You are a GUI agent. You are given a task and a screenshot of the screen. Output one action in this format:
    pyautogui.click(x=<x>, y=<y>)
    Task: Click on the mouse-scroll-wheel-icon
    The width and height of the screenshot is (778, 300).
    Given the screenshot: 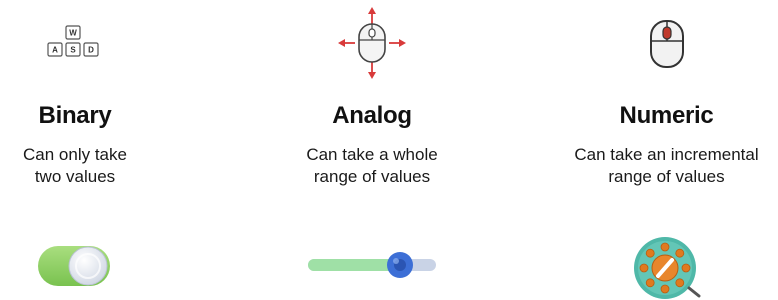 What is the action you would take?
    pyautogui.click(x=666, y=43)
    